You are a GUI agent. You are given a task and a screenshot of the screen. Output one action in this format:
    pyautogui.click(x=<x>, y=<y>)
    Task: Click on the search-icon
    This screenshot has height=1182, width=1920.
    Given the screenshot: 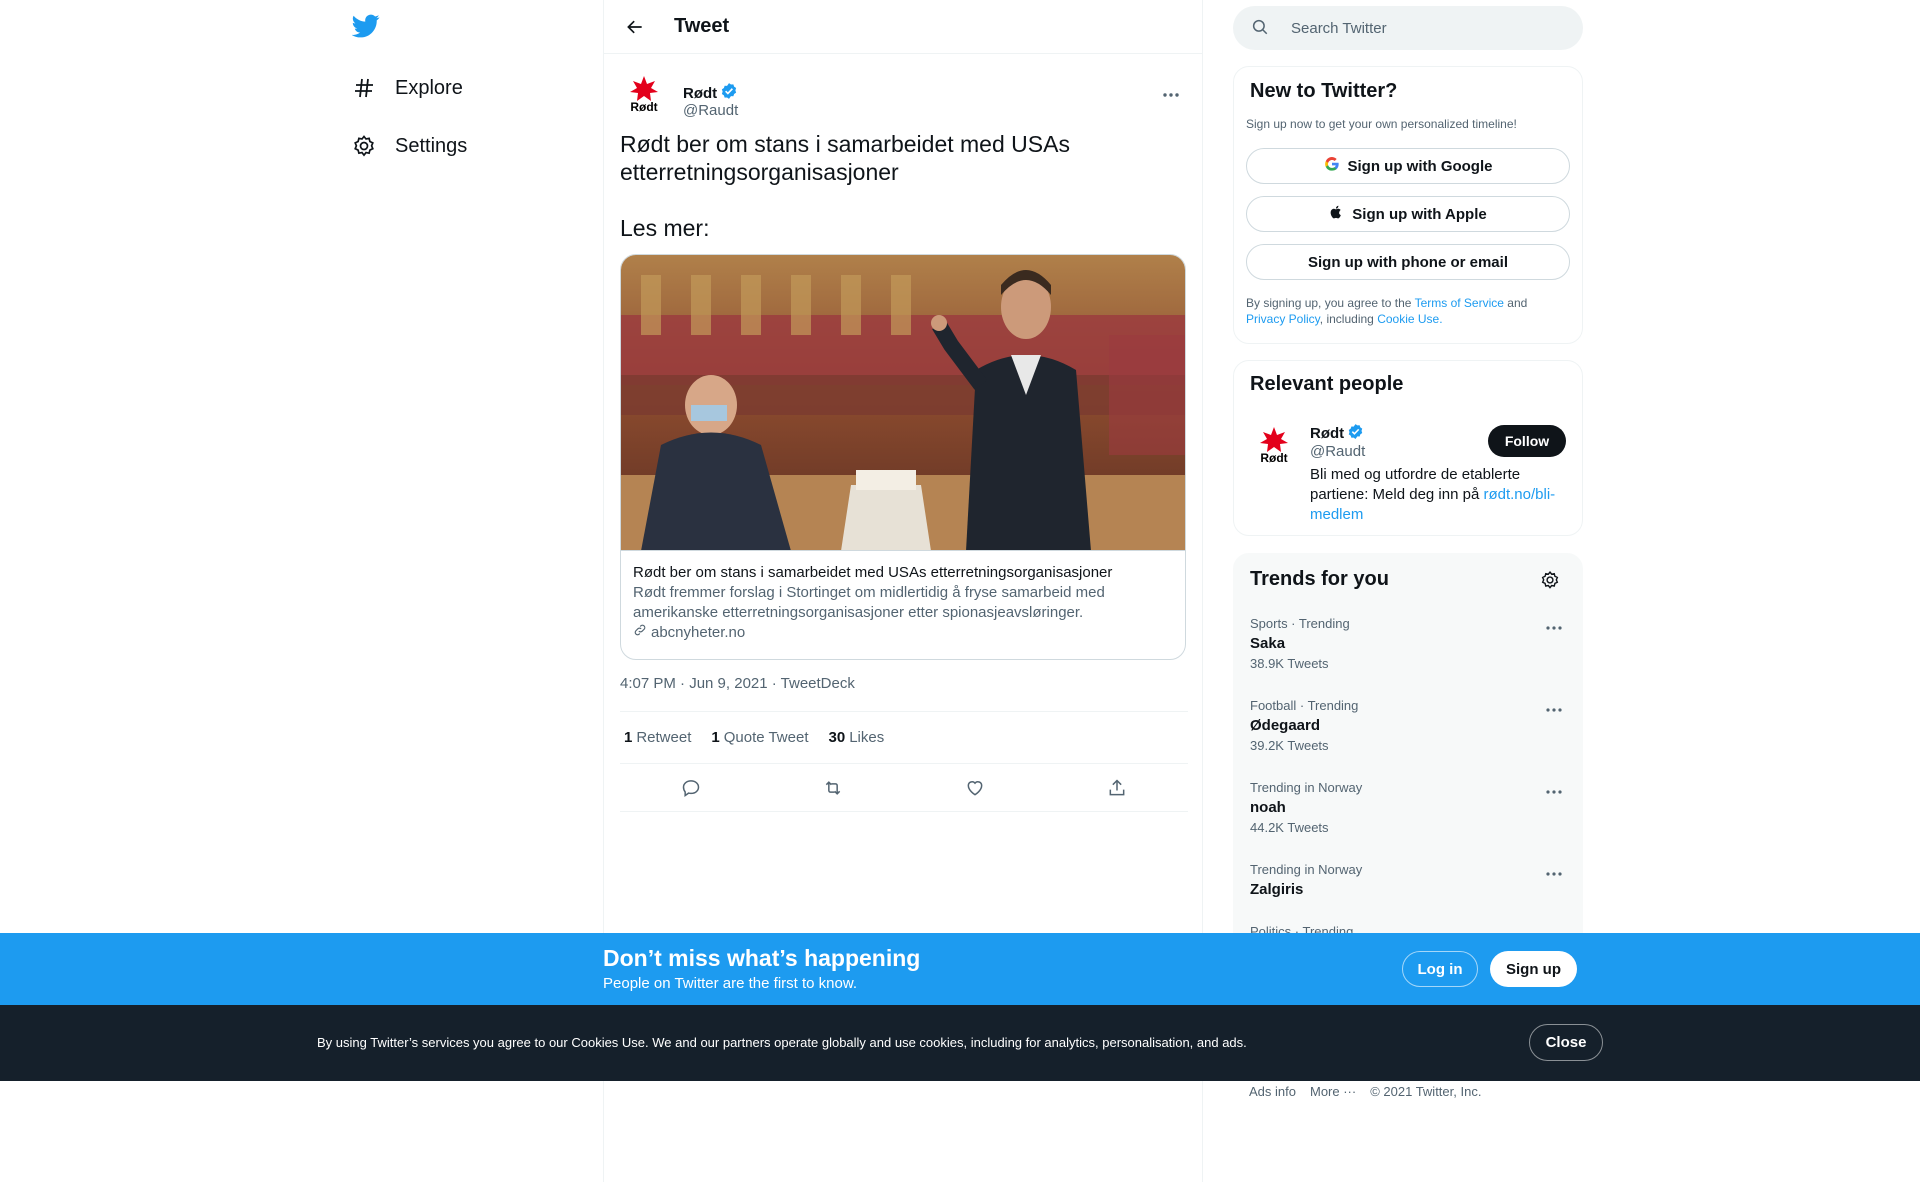 What is the action you would take?
    pyautogui.click(x=1261, y=28)
    